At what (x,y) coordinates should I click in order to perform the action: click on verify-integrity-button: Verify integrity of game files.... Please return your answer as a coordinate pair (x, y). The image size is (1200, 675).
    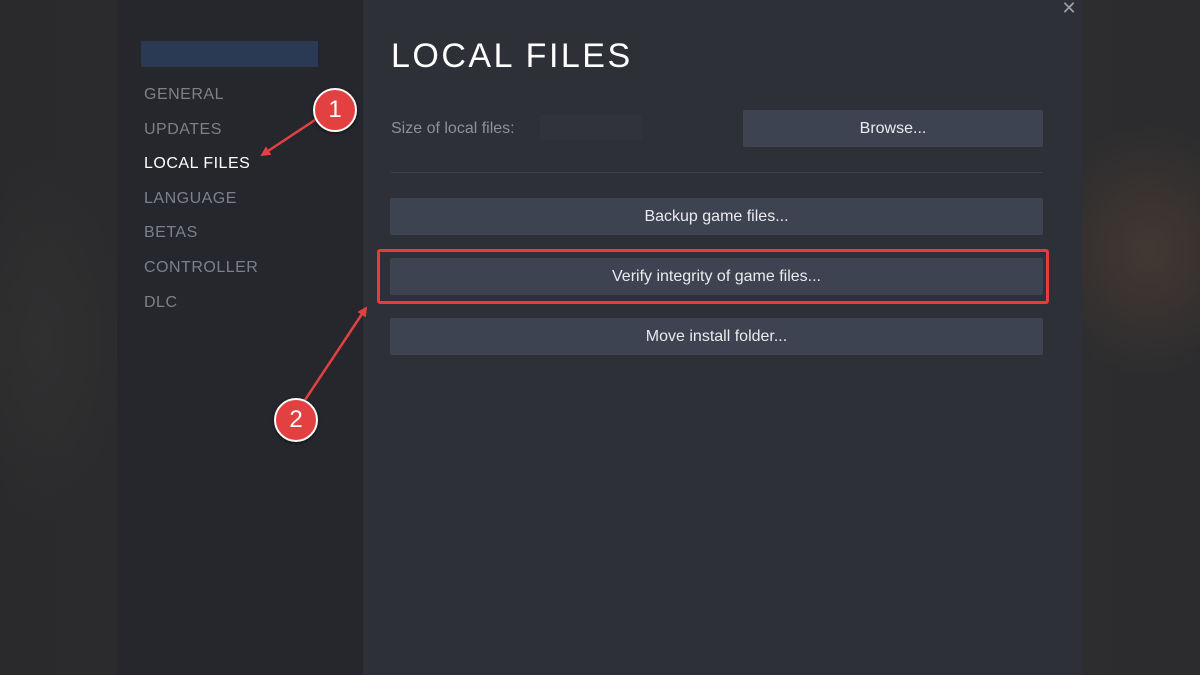
    Looking at the image, I should click on (716, 276).